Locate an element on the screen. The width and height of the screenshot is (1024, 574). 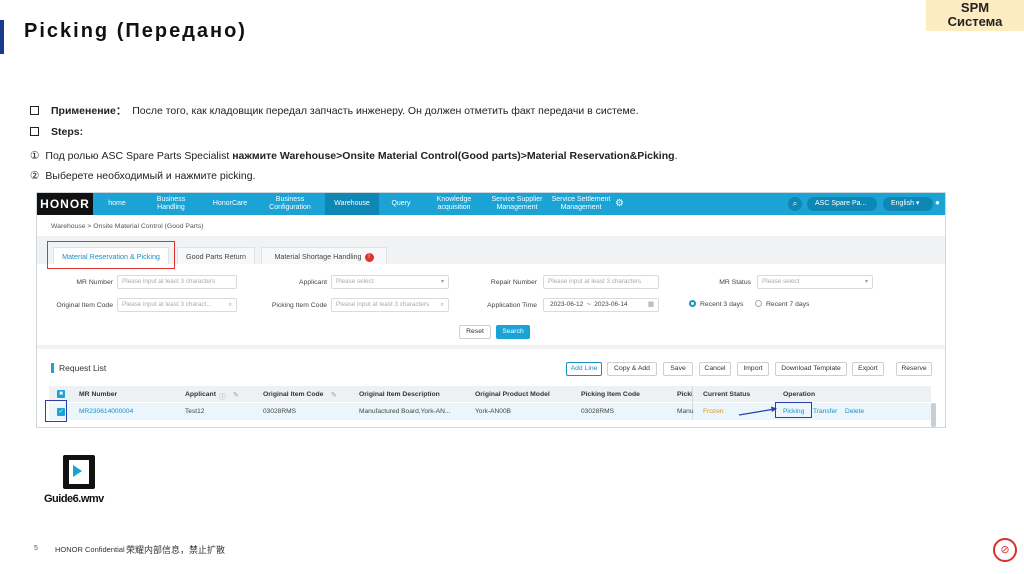
mr-number-input: Please input at least 3 characters is located at coordinates (177, 282).